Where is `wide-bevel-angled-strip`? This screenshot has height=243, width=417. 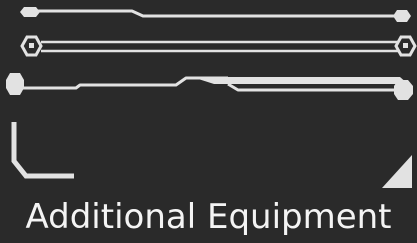
wide-bevel-angled-strip is located at coordinates (300, 80).